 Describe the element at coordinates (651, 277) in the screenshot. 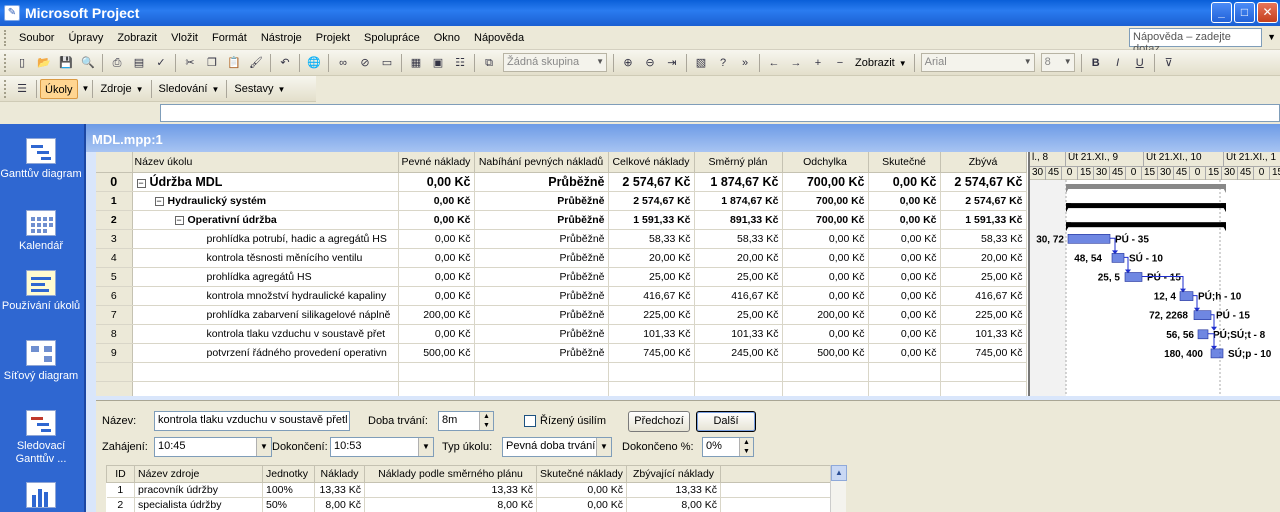

I see `total-cost-cell: 25,00 Kč` at that location.